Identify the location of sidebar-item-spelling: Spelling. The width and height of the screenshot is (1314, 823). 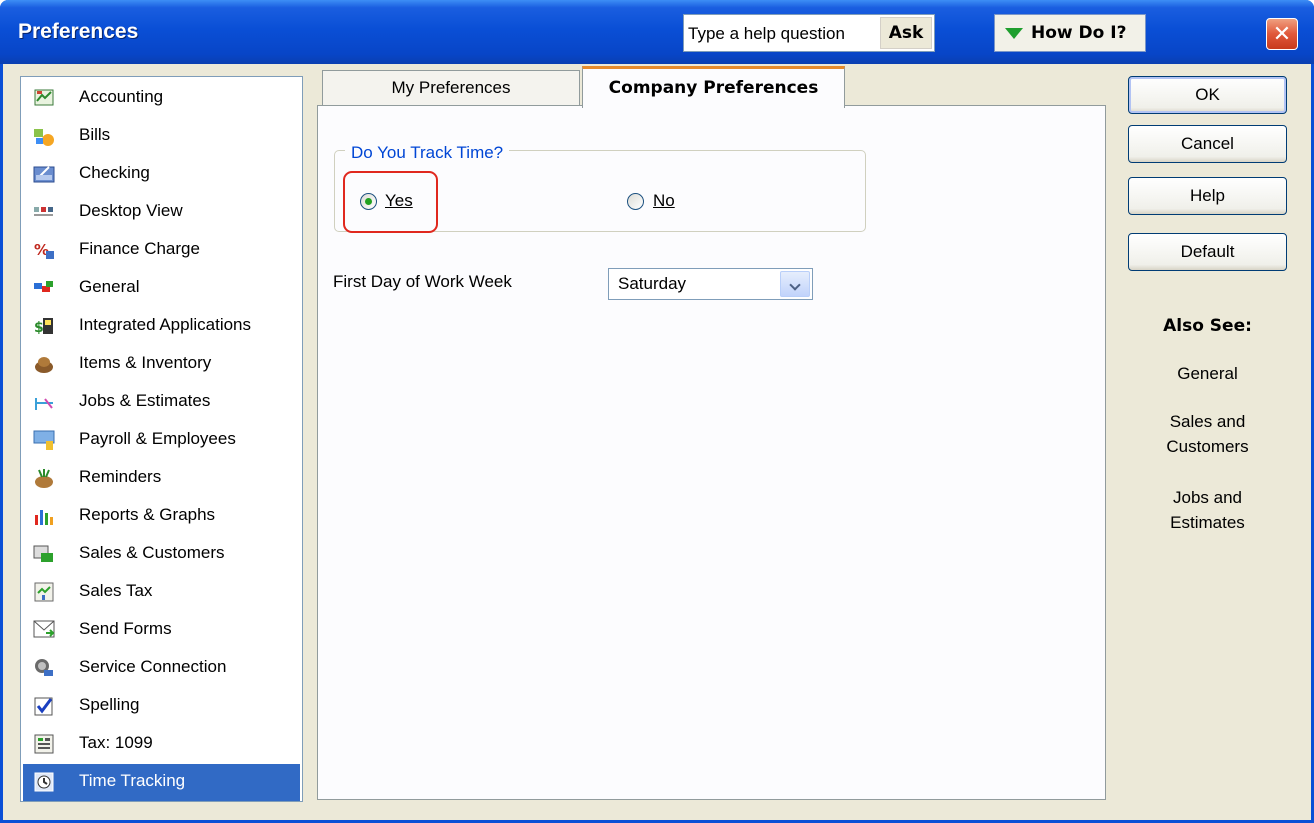
(161, 706).